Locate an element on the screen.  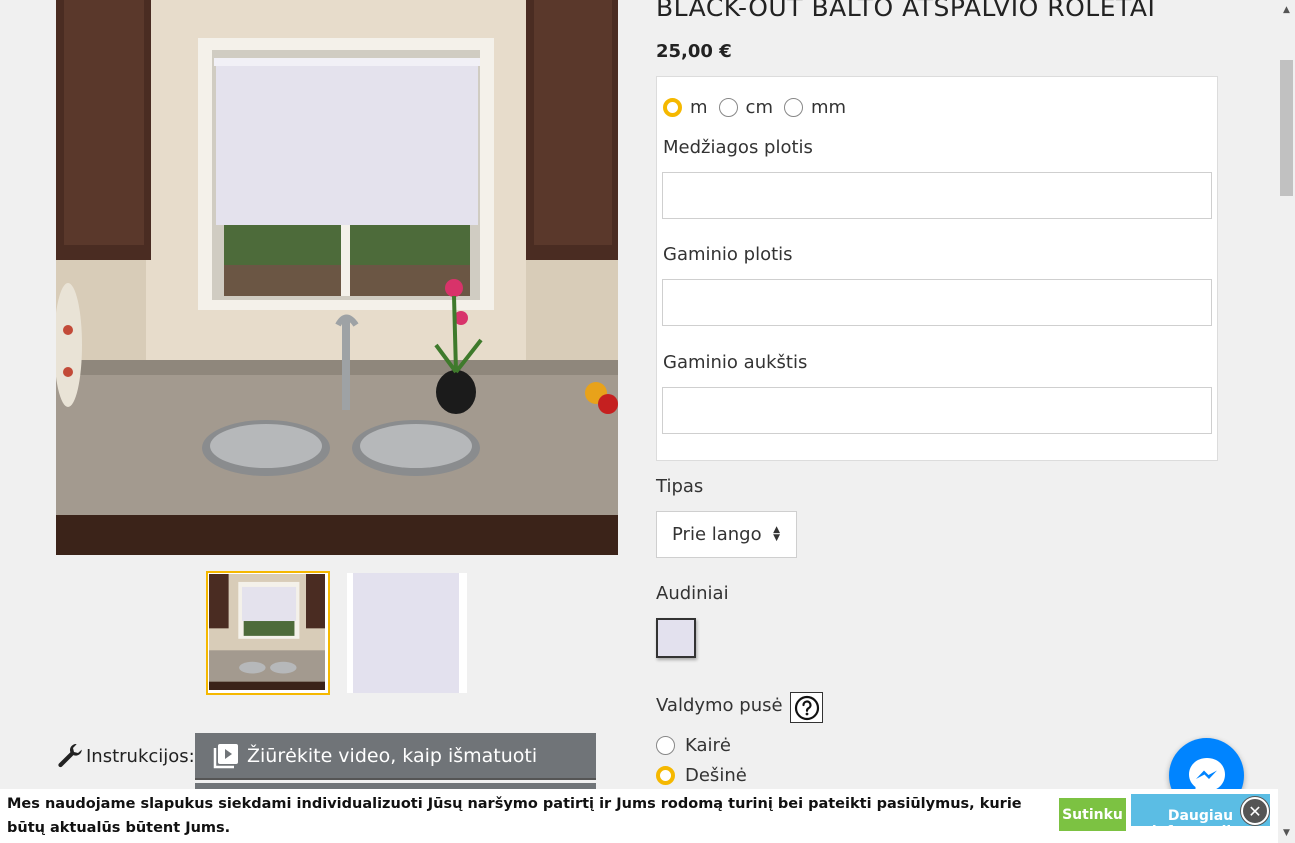
fabric-swatch-image is located at coordinates (406, 633).